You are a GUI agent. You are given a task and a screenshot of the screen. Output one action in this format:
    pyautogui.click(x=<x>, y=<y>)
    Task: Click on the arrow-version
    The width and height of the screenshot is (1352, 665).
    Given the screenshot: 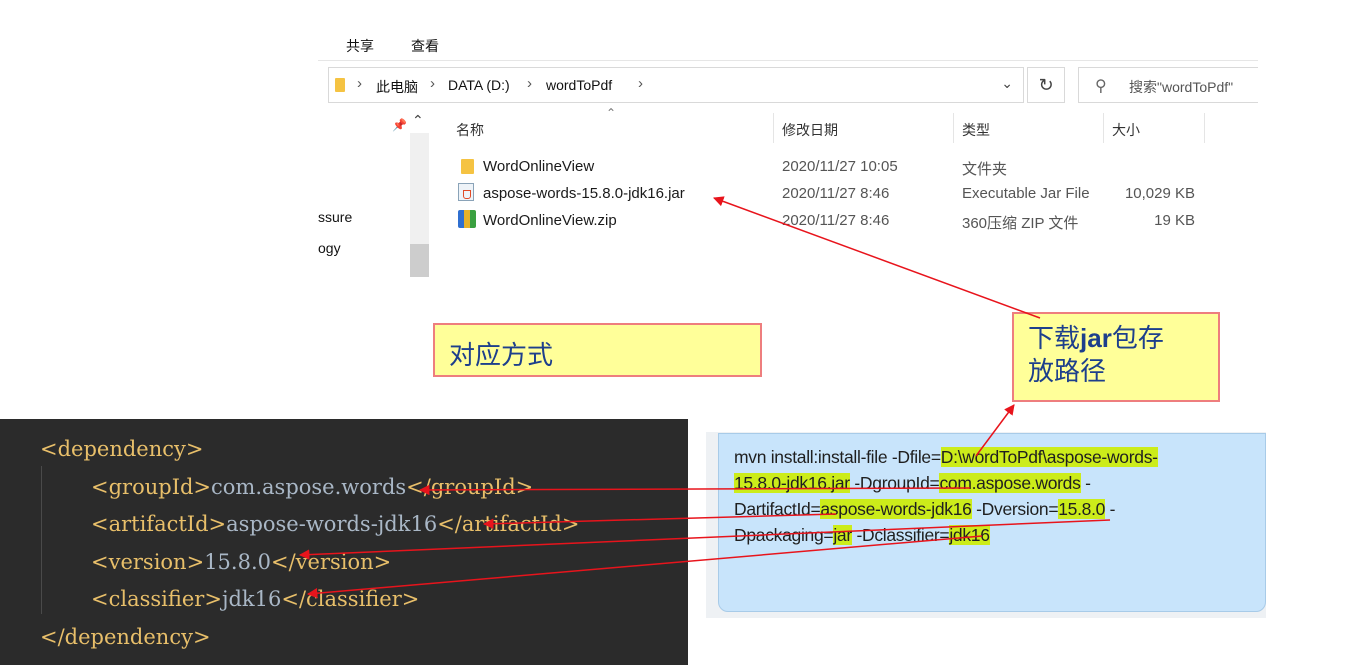 What is the action you would take?
    pyautogui.click(x=704, y=539)
    